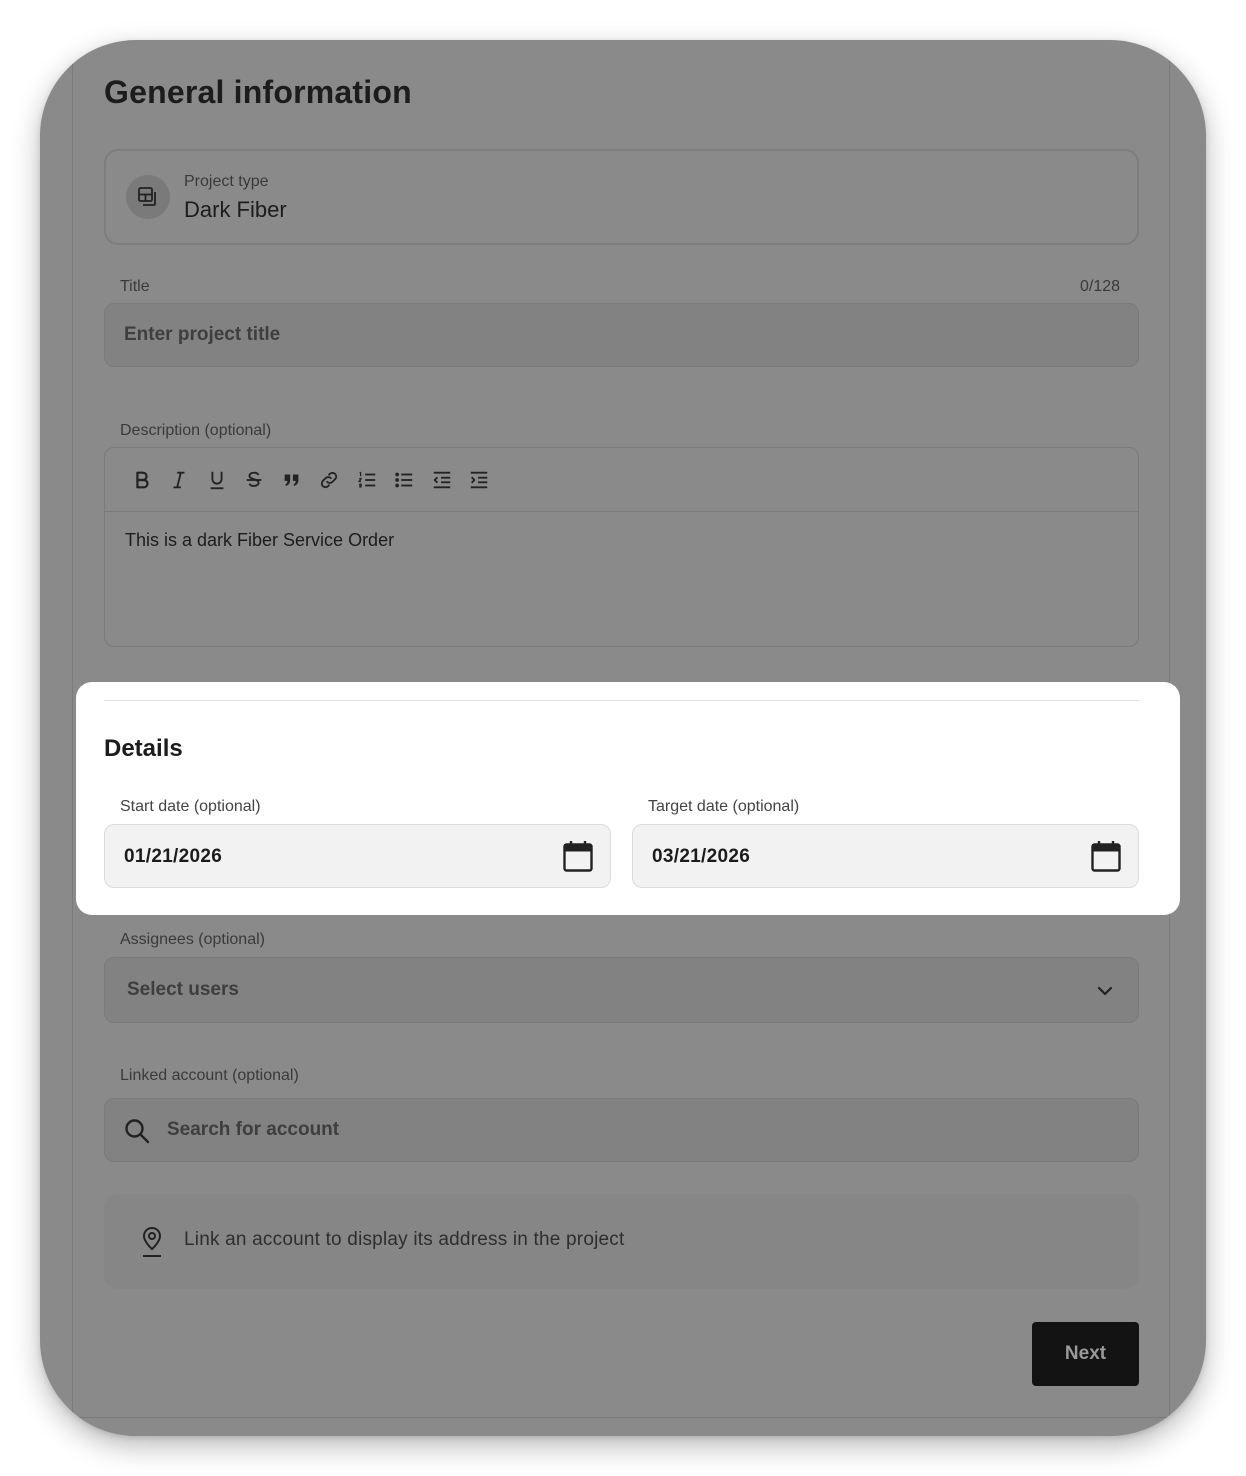 The width and height of the screenshot is (1246, 1476). Describe the element at coordinates (209, 1075) in the screenshot. I see `linked-account-label: Linked account (optional)` at that location.